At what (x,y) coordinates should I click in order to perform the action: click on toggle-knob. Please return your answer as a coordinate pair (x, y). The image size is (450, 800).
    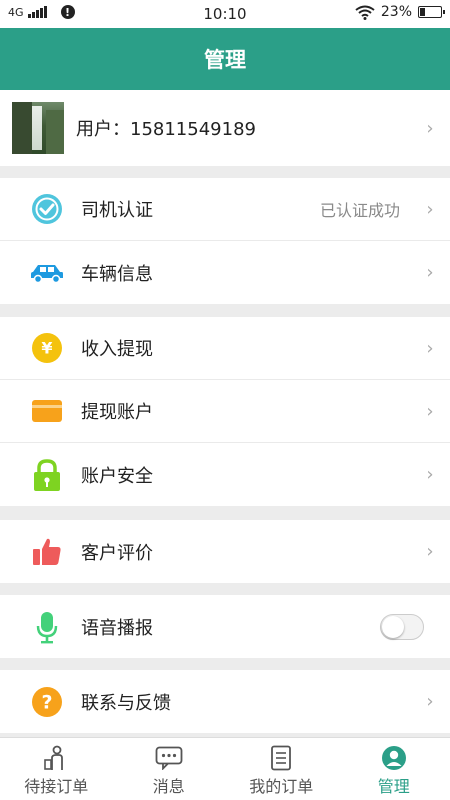
    Looking at the image, I should click on (393, 626).